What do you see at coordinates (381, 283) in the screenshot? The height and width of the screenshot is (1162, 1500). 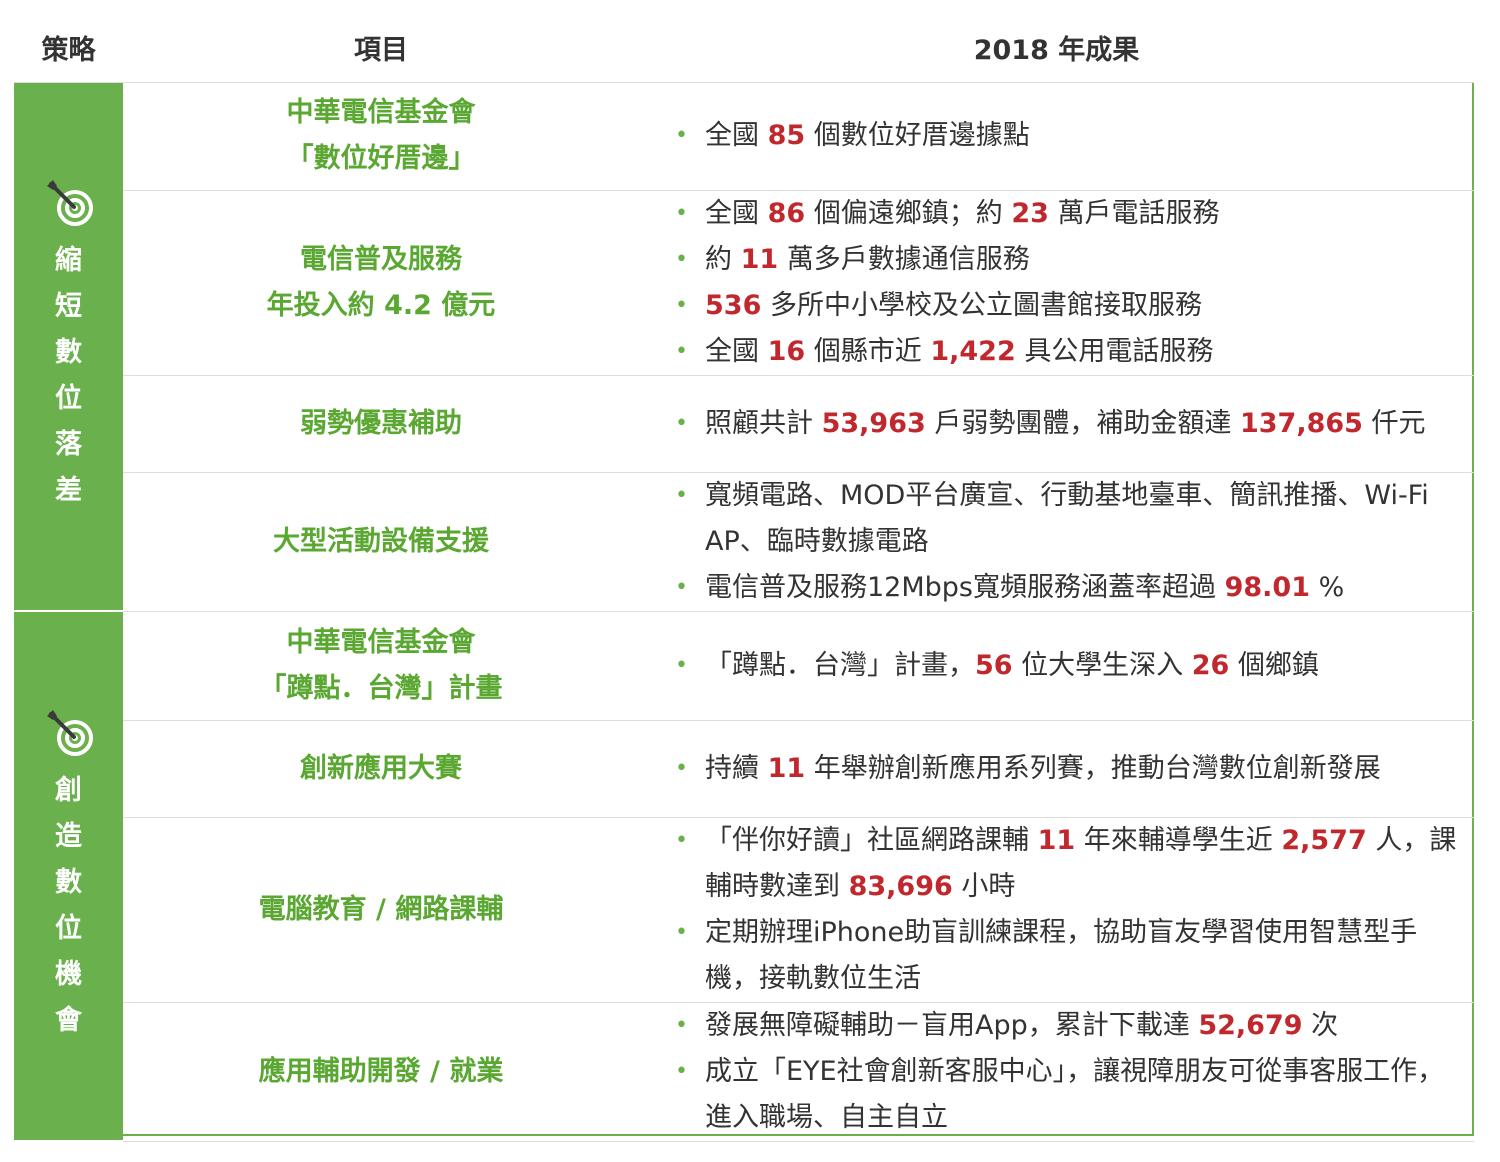 I see `item-cell: 電信普及服務年投入約 4.2 億元` at bounding box center [381, 283].